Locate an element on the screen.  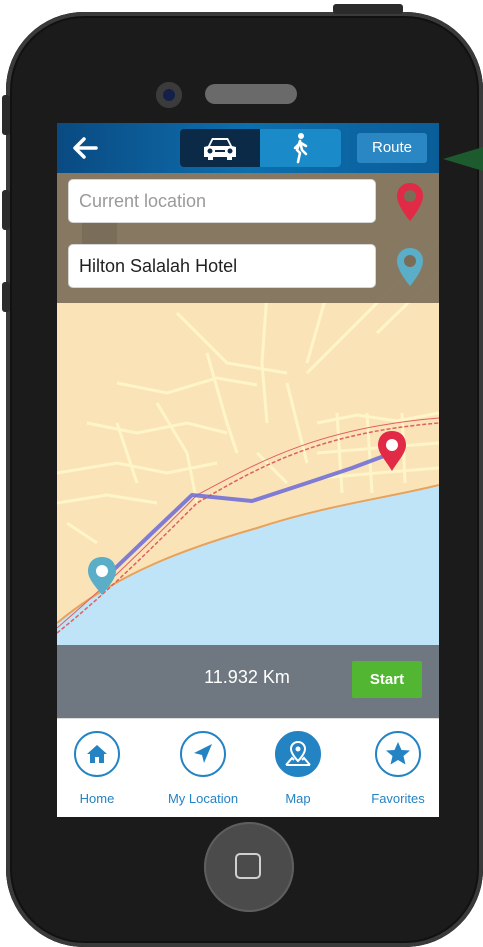
map-pin-icon is located at coordinates (298, 754).